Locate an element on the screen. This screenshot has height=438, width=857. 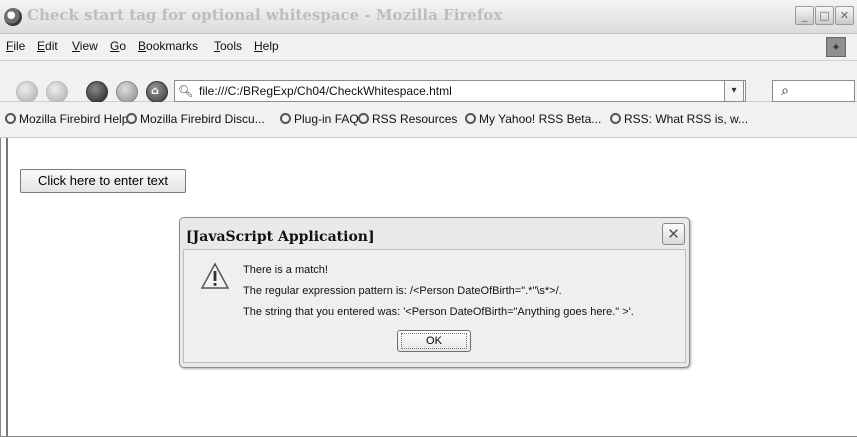
stop-button is located at coordinates (127, 92).